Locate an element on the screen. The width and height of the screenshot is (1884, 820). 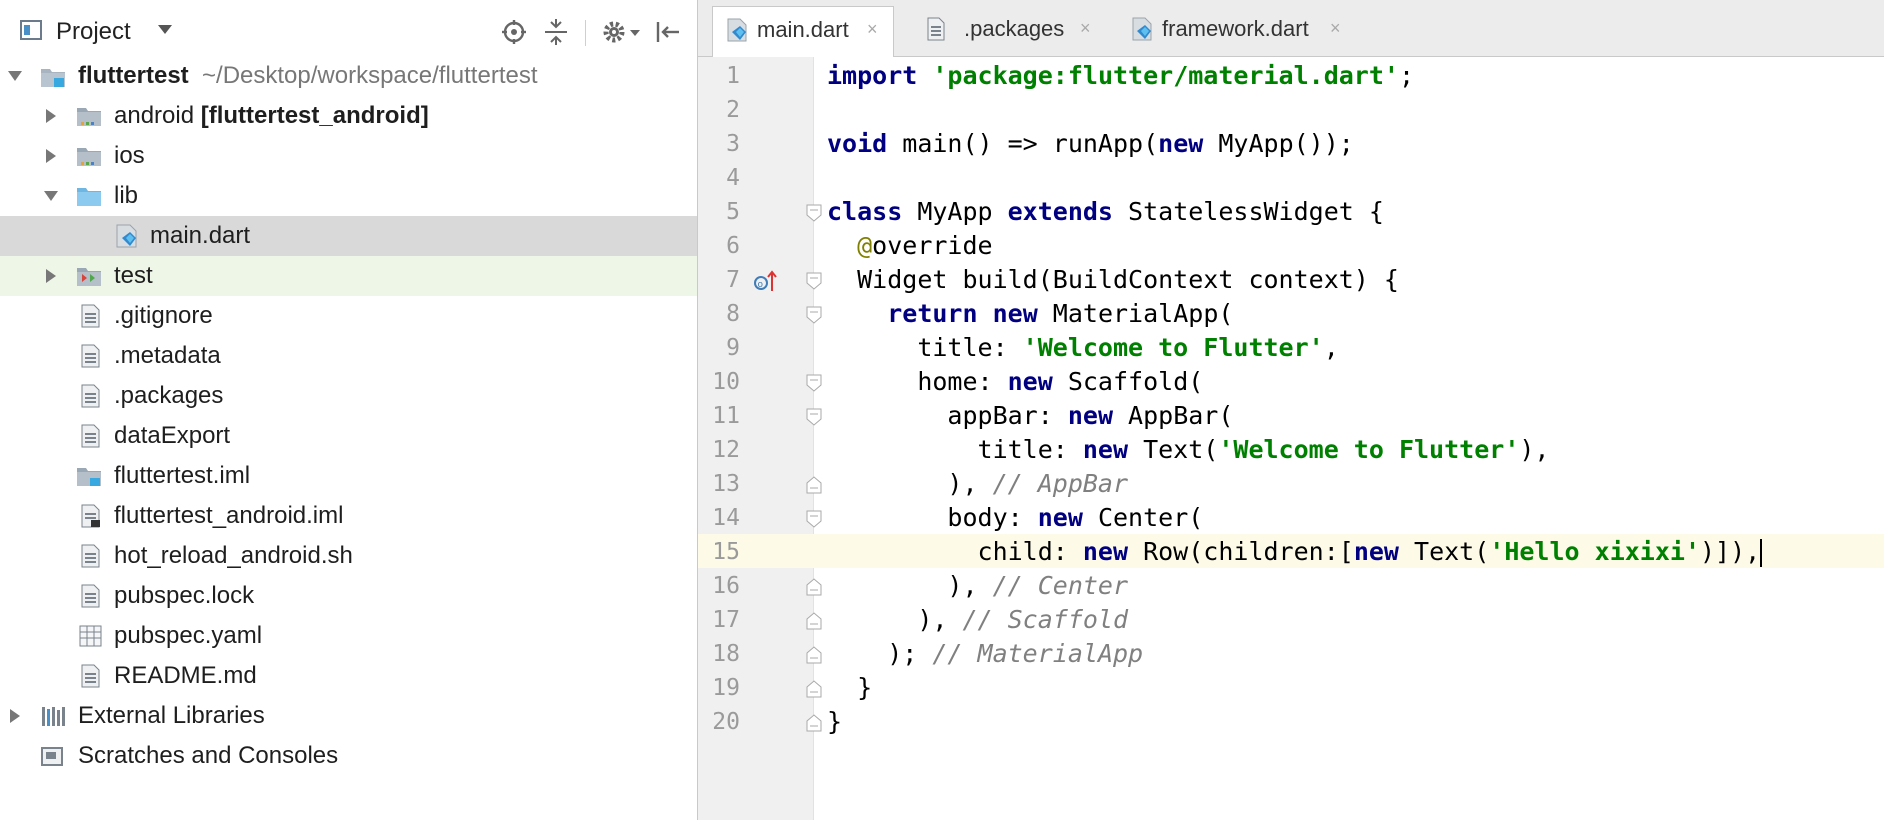
override-method-icon: o is located at coordinates (766, 281).